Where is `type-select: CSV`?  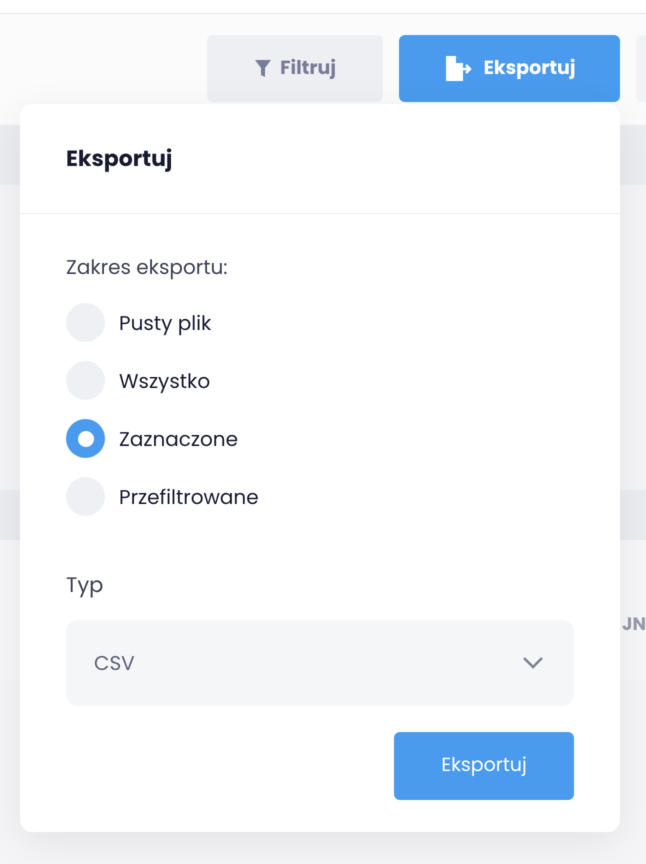
type-select: CSV is located at coordinates (320, 663).